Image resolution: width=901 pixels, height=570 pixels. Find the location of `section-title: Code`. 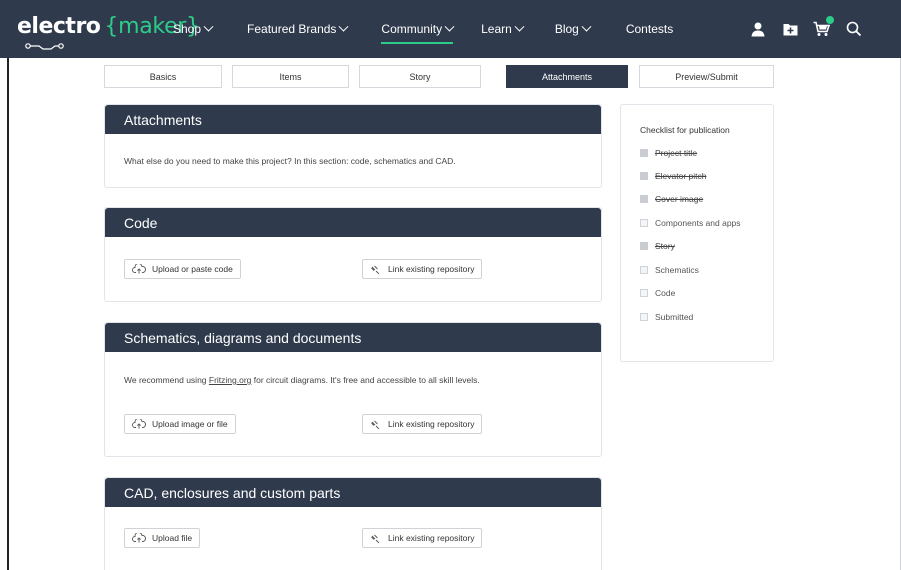

section-title: Code is located at coordinates (353, 222).